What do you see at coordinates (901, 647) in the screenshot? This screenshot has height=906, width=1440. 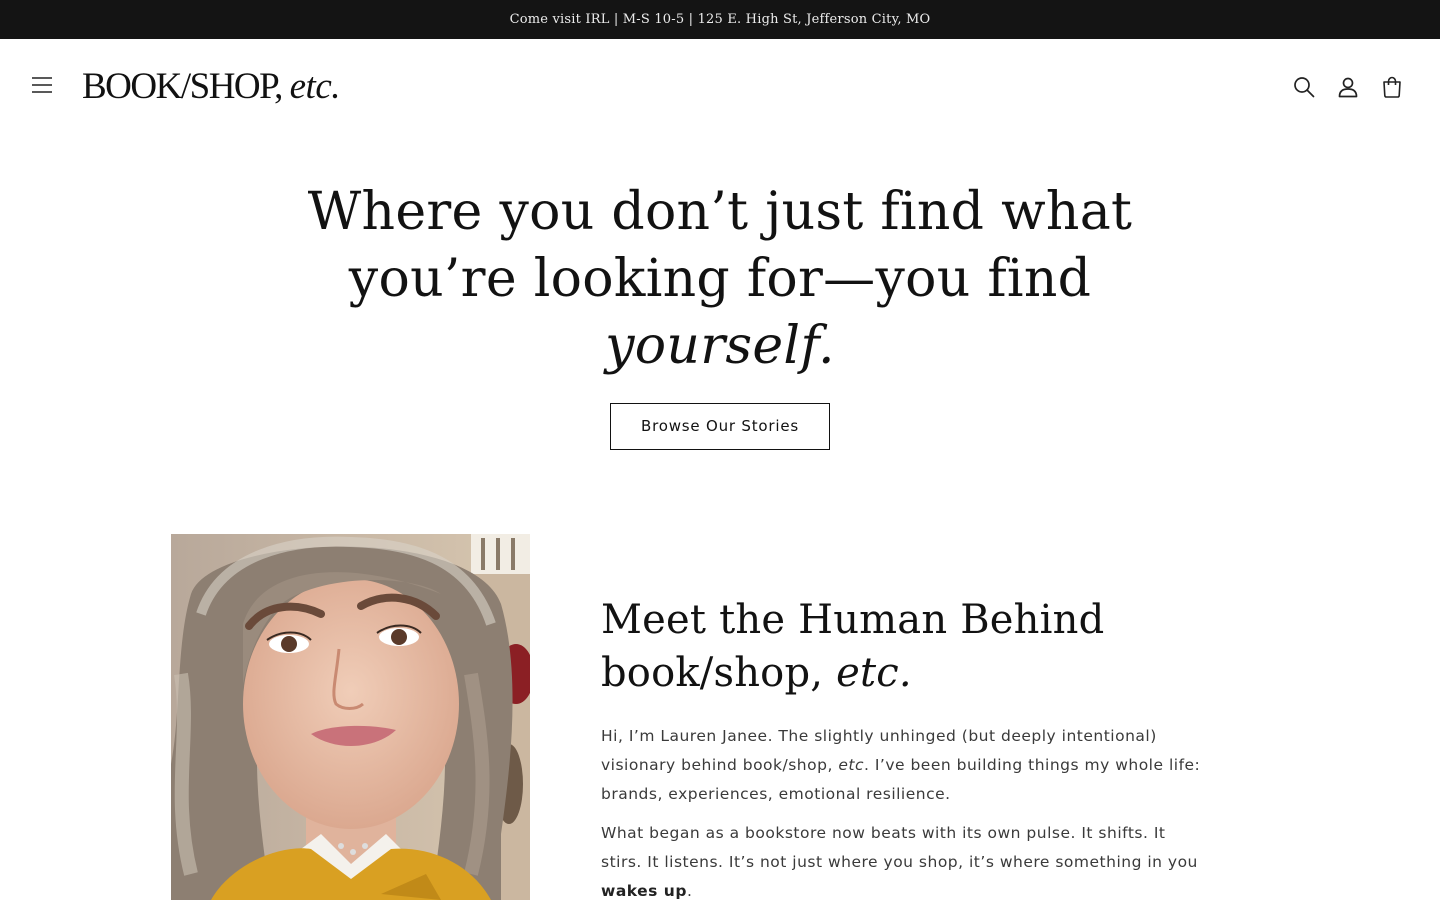 I see `about-title: Meet the Human Behind book/shop, etc.` at bounding box center [901, 647].